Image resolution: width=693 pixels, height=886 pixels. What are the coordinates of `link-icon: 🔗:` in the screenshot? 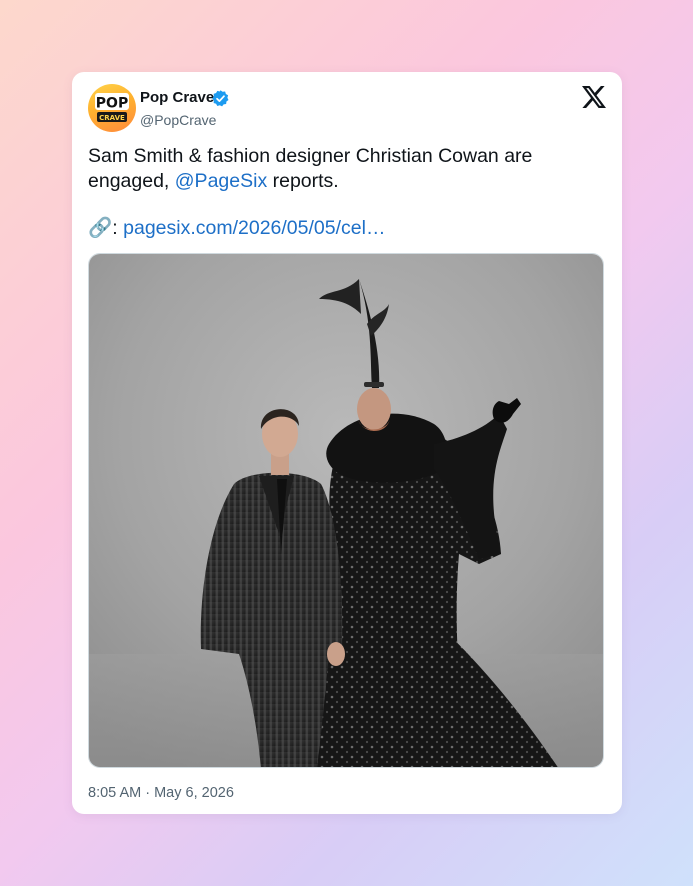 It's located at (106, 228).